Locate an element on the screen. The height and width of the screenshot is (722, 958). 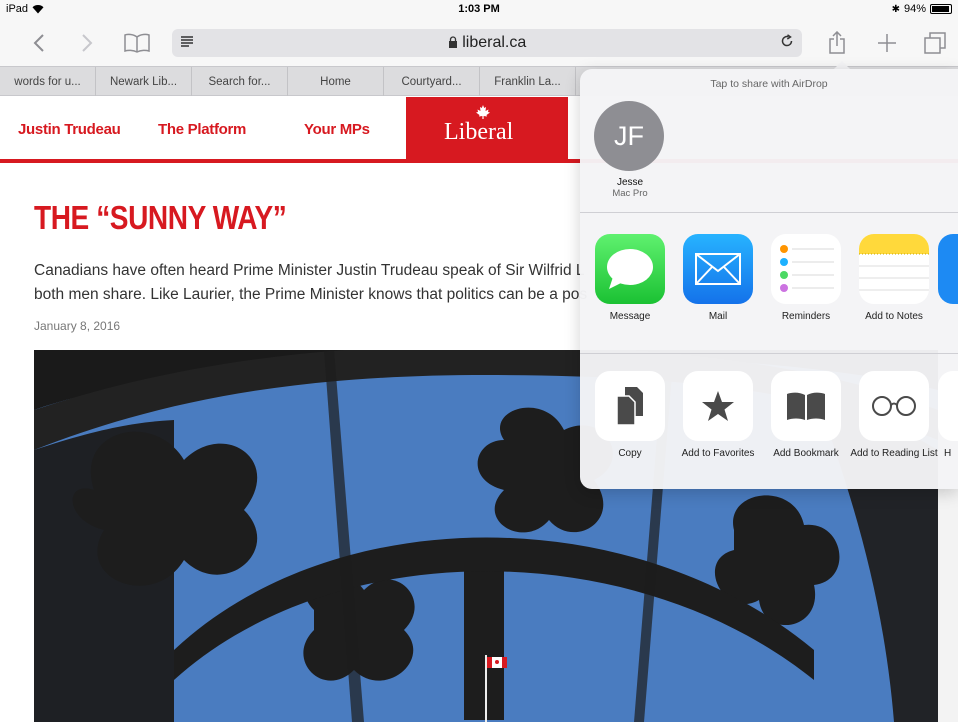
url-display: liberal.ca is located at coordinates (487, 43).